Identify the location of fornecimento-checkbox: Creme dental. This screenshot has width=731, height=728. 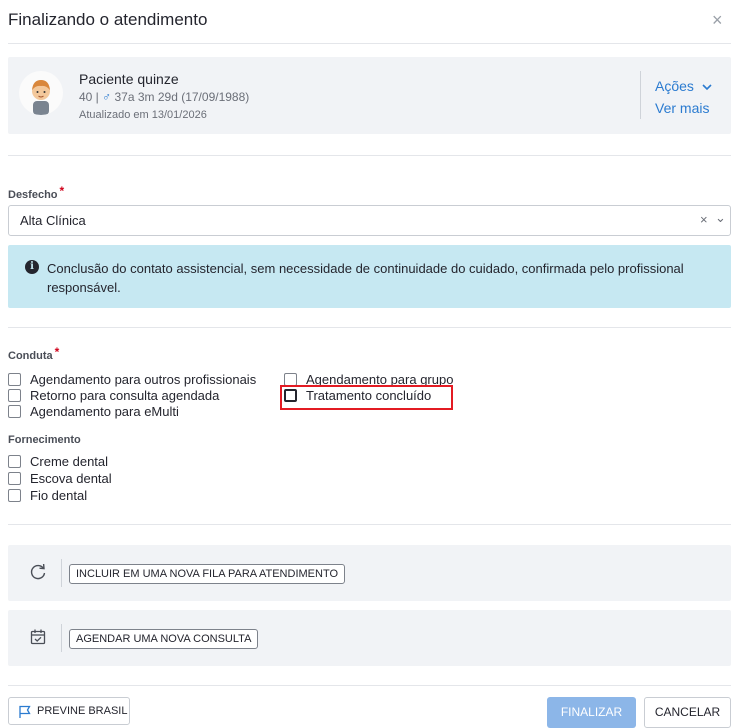
(58, 461).